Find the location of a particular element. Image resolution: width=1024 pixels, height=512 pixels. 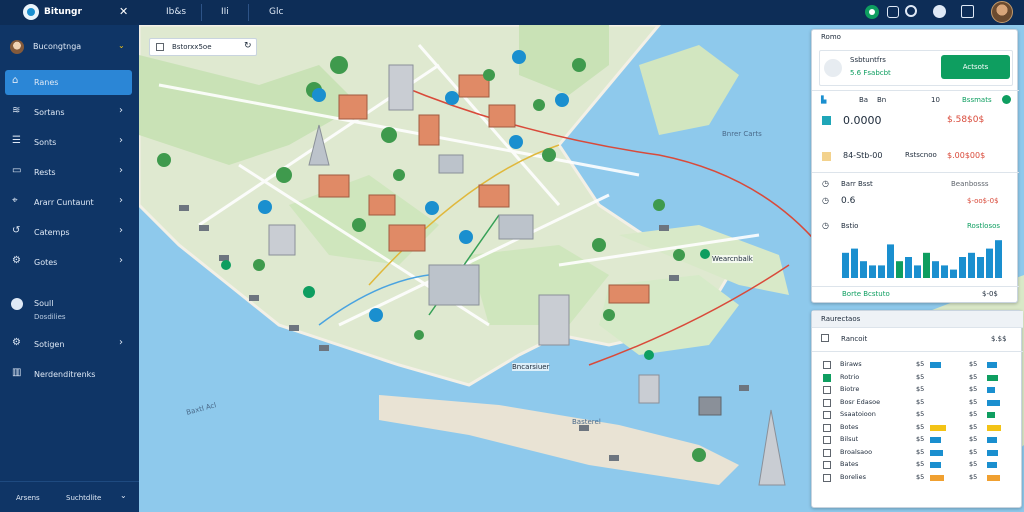

sidebar-item: ⌖ Ararr Cuntaunt › is located at coordinates (68, 202).